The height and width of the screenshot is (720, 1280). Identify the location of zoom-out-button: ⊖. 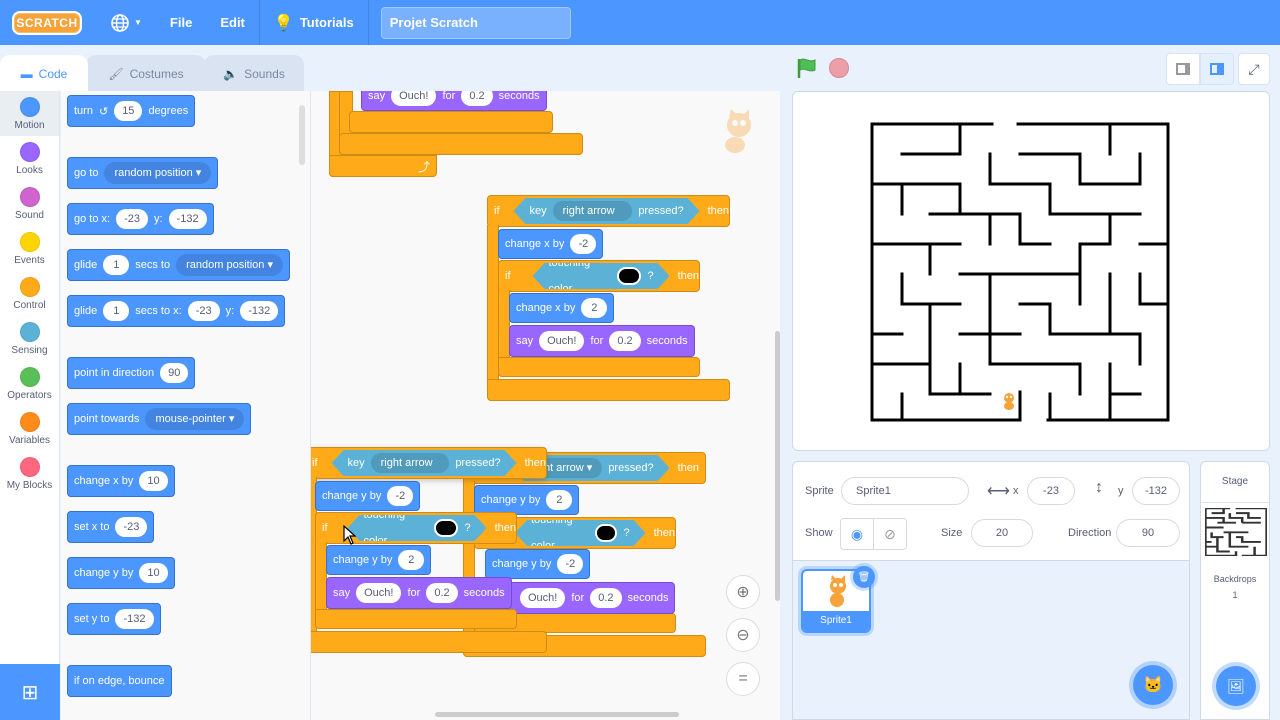
(743, 635).